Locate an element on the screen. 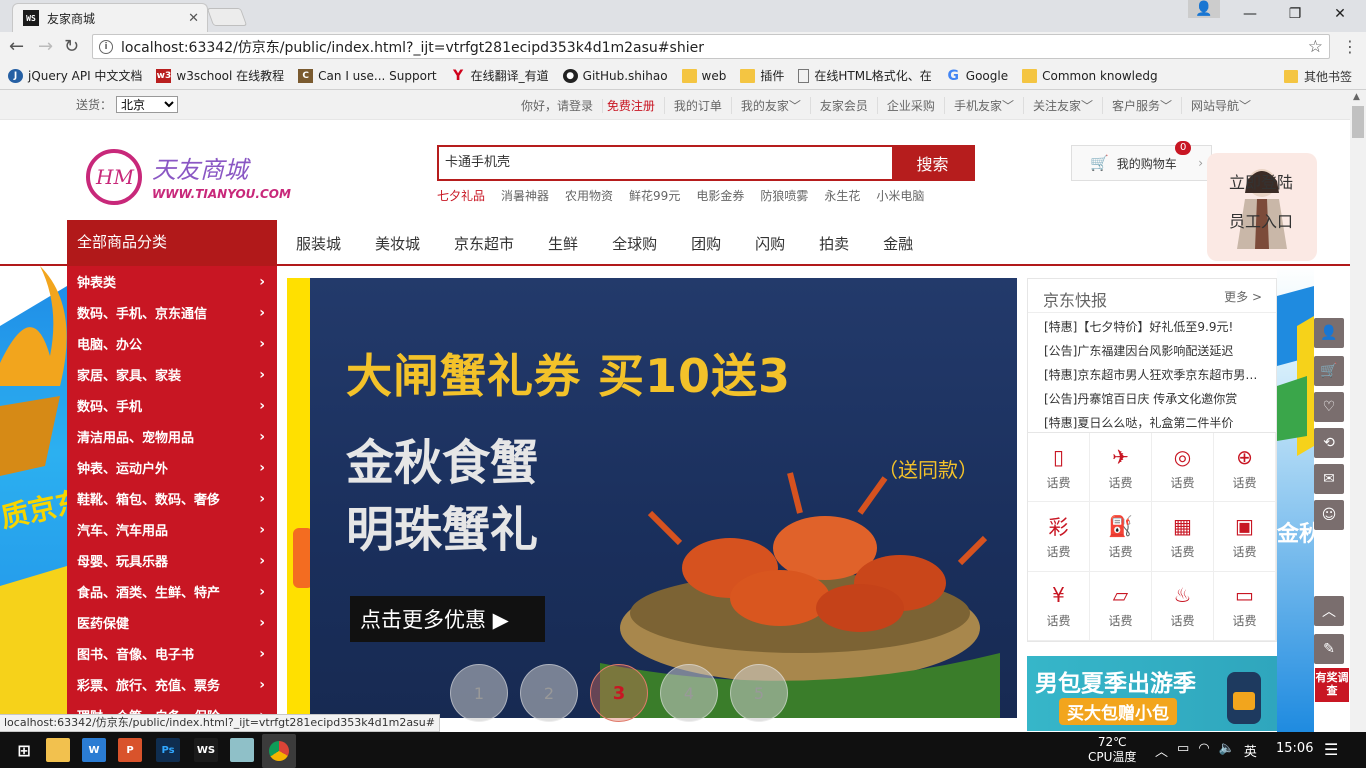 This screenshot has width=1366, height=768. user-icon: 👤 is located at coordinates (1329, 333).